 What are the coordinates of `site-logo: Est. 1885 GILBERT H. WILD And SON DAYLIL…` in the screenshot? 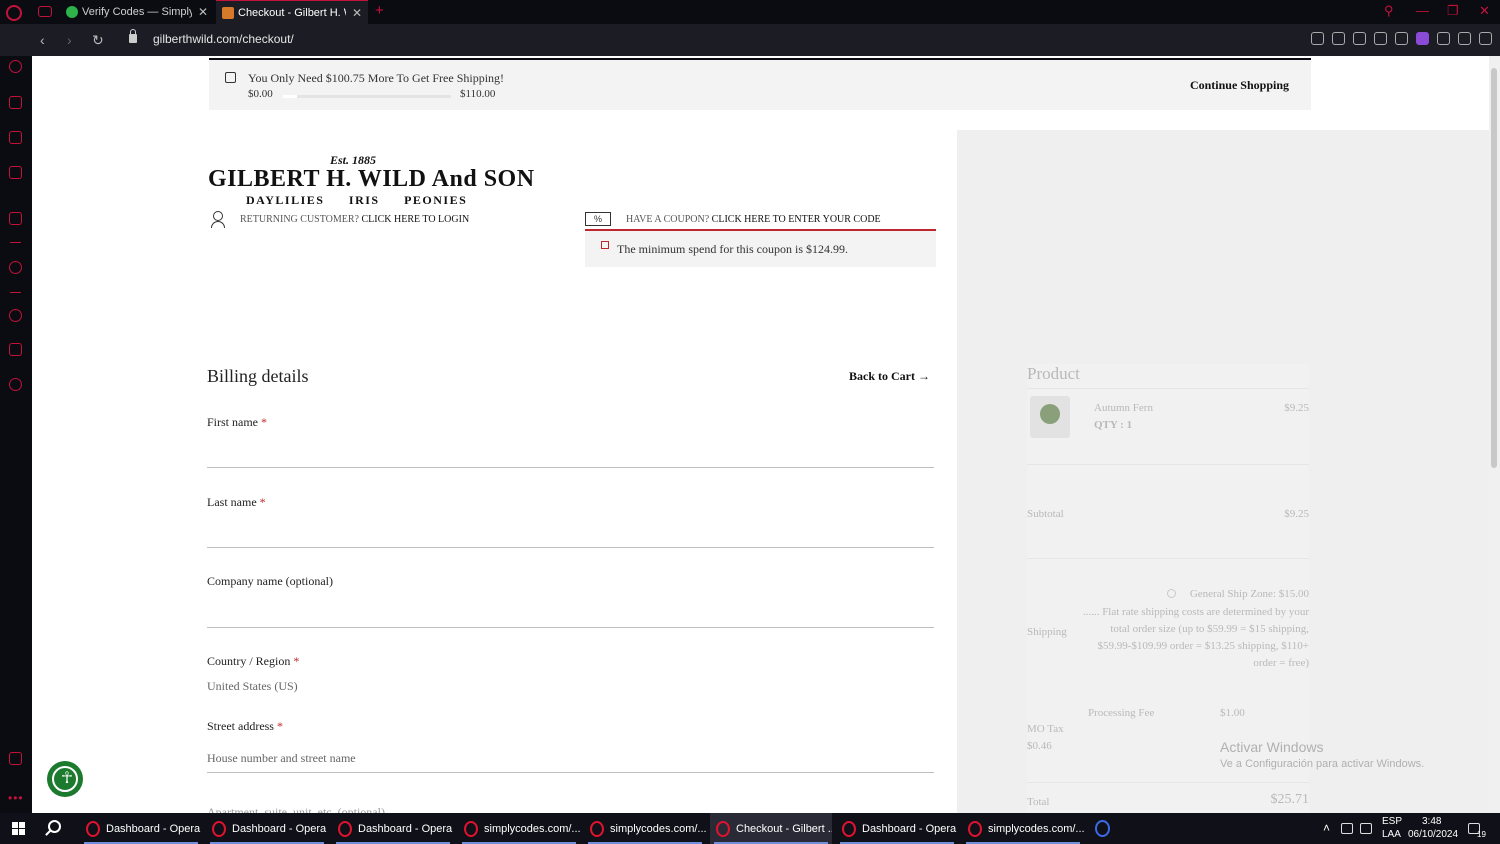 It's located at (371, 181).